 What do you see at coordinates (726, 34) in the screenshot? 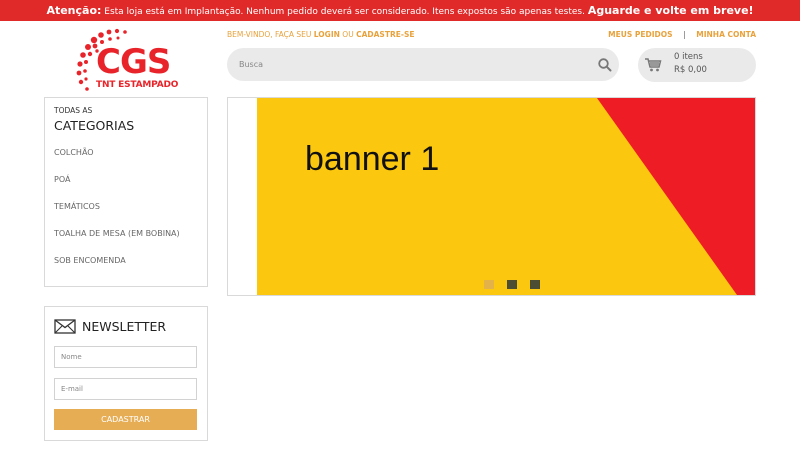
I see `my-account-link: MINHA CONTA` at bounding box center [726, 34].